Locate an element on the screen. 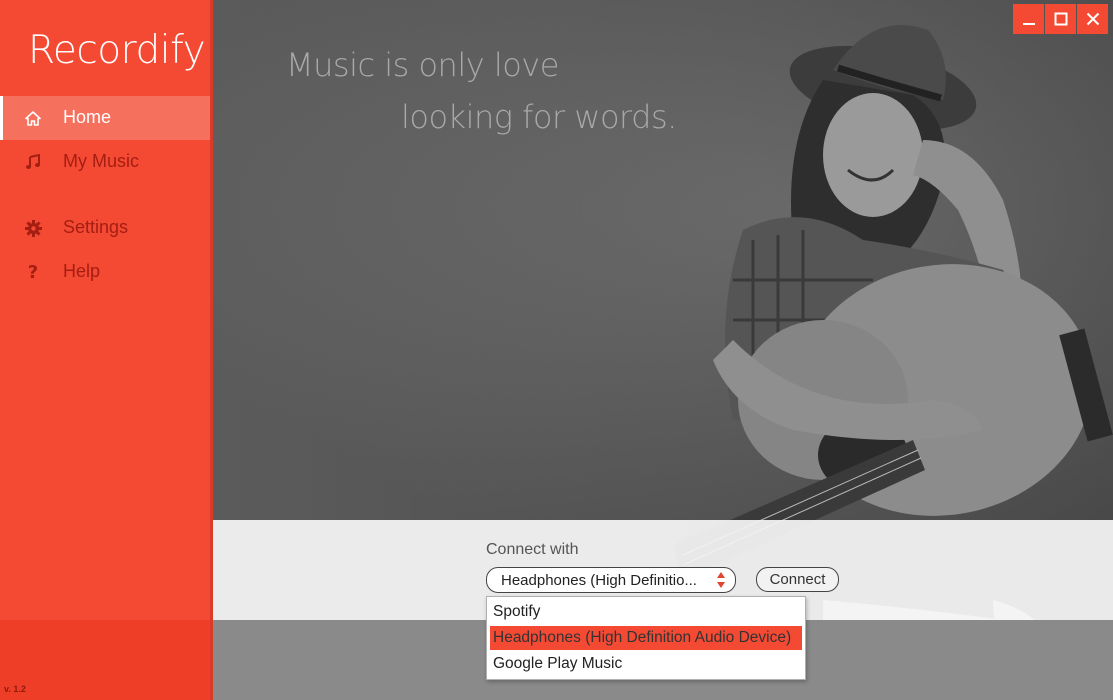  sidebar-footer is located at coordinates (105, 660).